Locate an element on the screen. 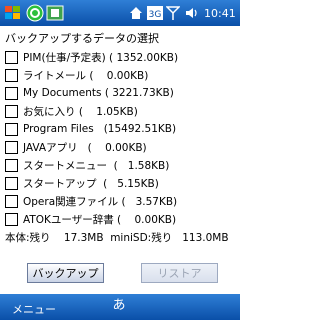  signal-strength-icon is located at coordinates (173, 13).